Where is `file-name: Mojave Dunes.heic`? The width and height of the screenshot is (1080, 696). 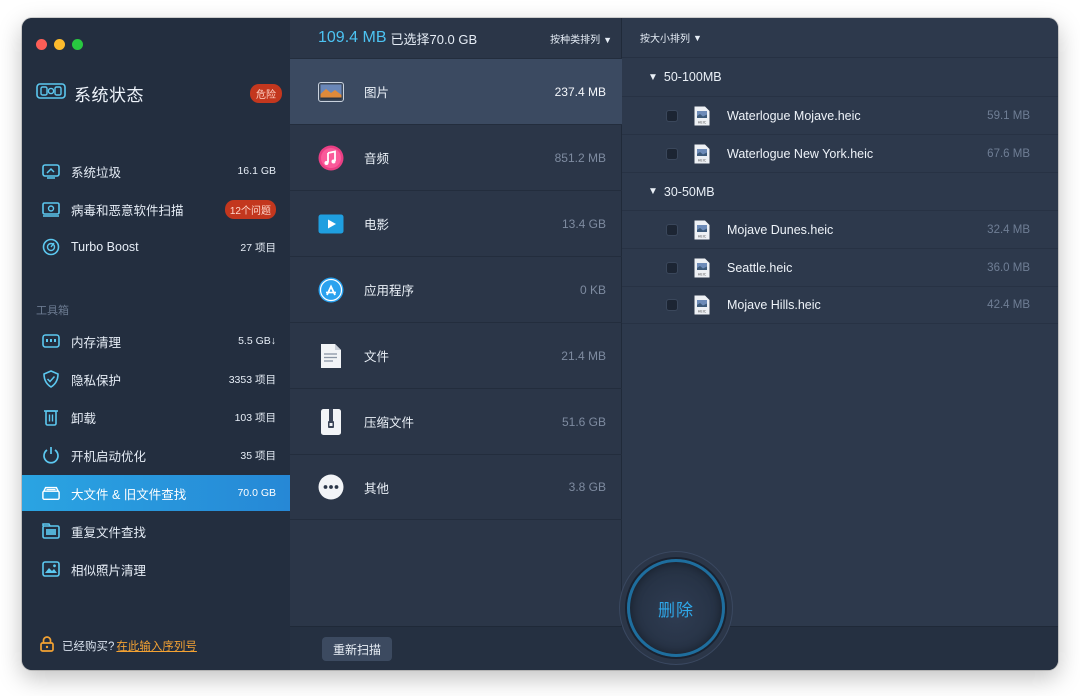
file-name: Mojave Dunes.heic is located at coordinates (780, 229).